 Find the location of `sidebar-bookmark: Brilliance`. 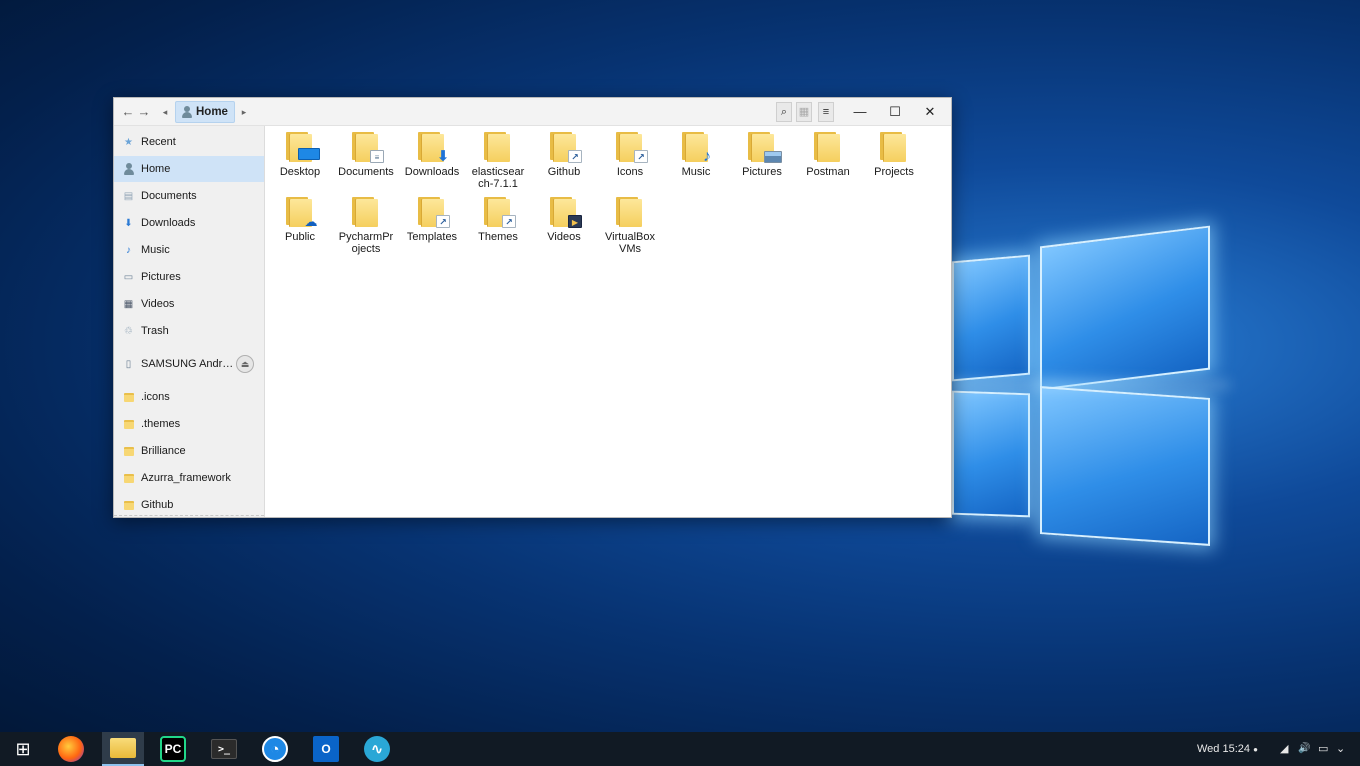

sidebar-bookmark: Brilliance is located at coordinates (189, 451).